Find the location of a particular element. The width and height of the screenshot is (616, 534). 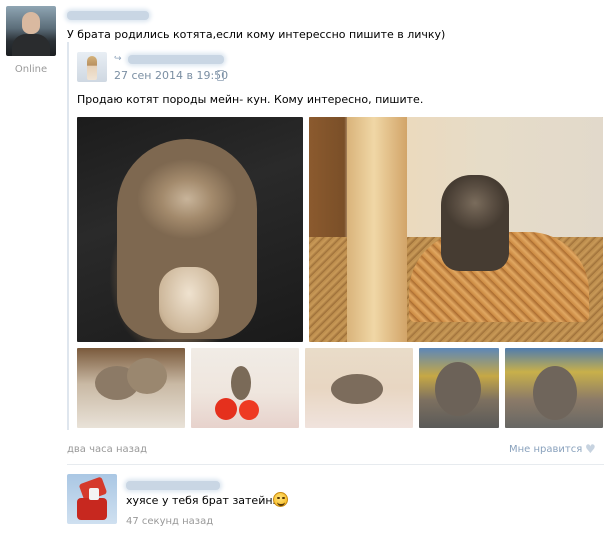

thumbnail-kitten-front is located at coordinates (459, 388).